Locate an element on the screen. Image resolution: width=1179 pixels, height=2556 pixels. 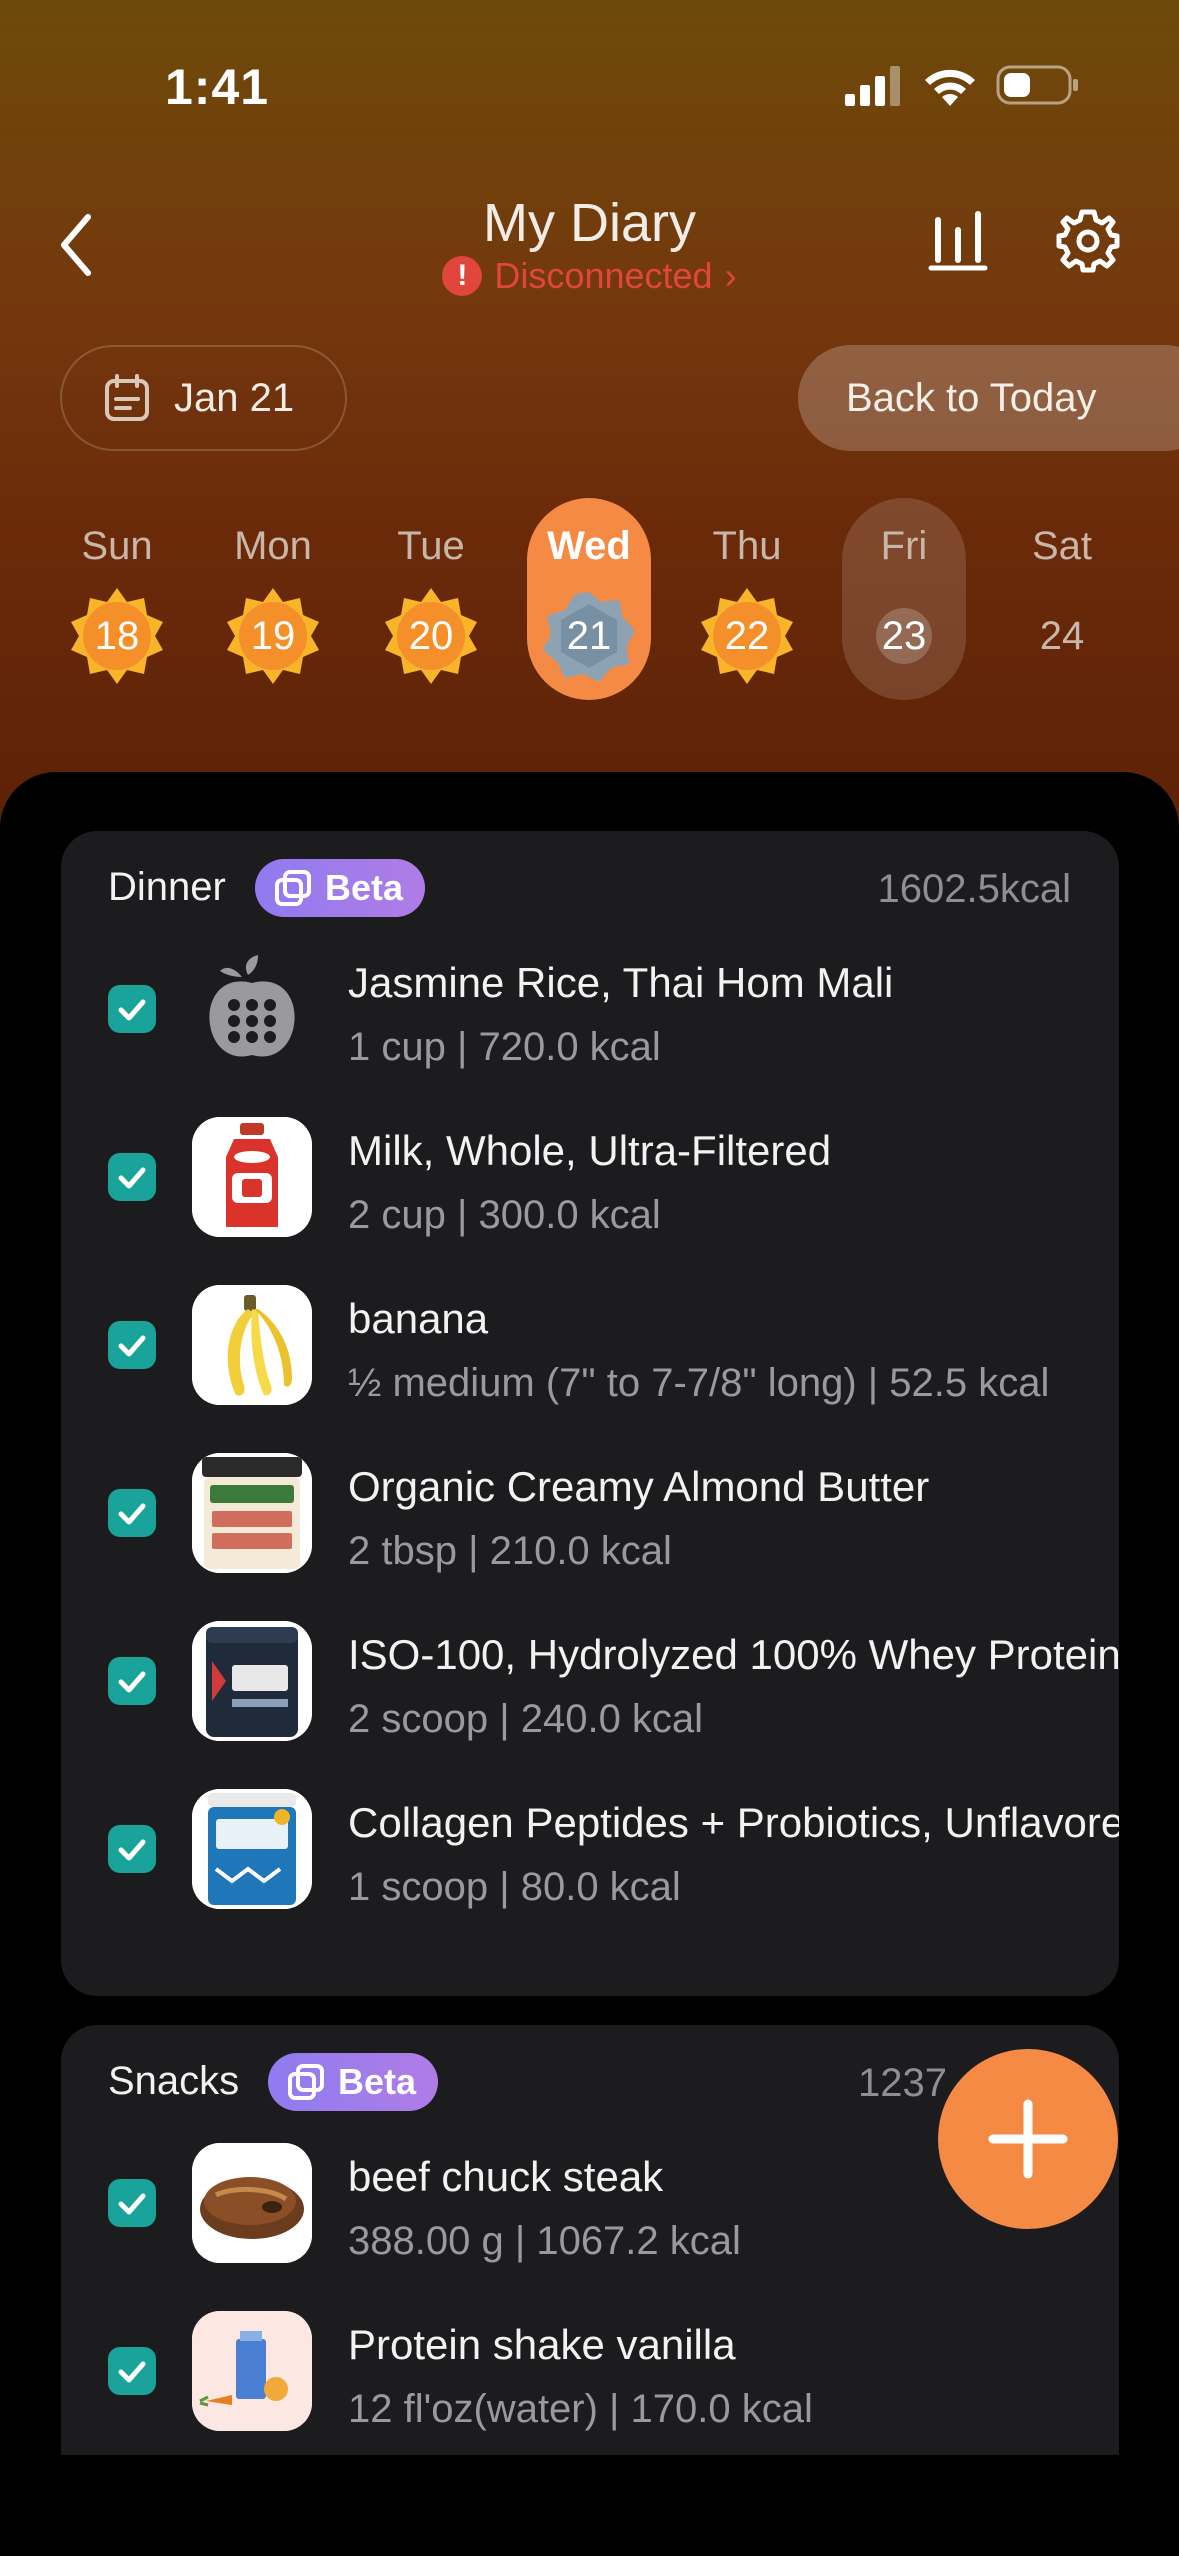
back-to-today-button: Back to Today is located at coordinates (988, 398).